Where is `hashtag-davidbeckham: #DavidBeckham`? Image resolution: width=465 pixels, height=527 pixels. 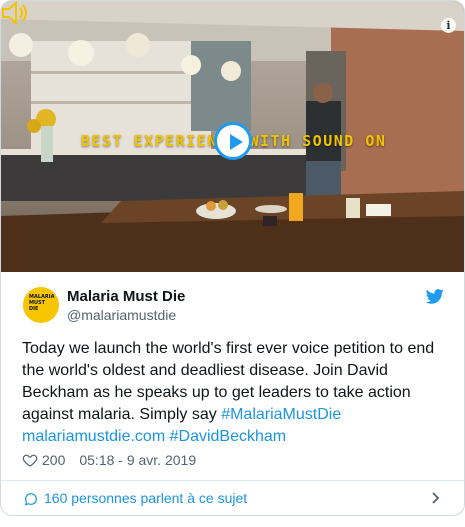
hashtag-davidbeckham: #DavidBeckham is located at coordinates (228, 436).